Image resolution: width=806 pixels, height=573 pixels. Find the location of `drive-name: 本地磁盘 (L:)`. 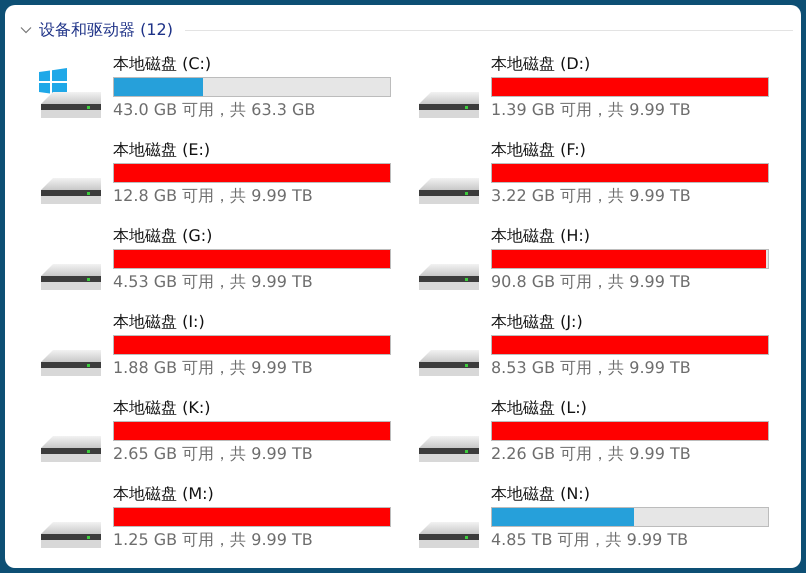

drive-name: 本地磁盘 (L:) is located at coordinates (539, 408).